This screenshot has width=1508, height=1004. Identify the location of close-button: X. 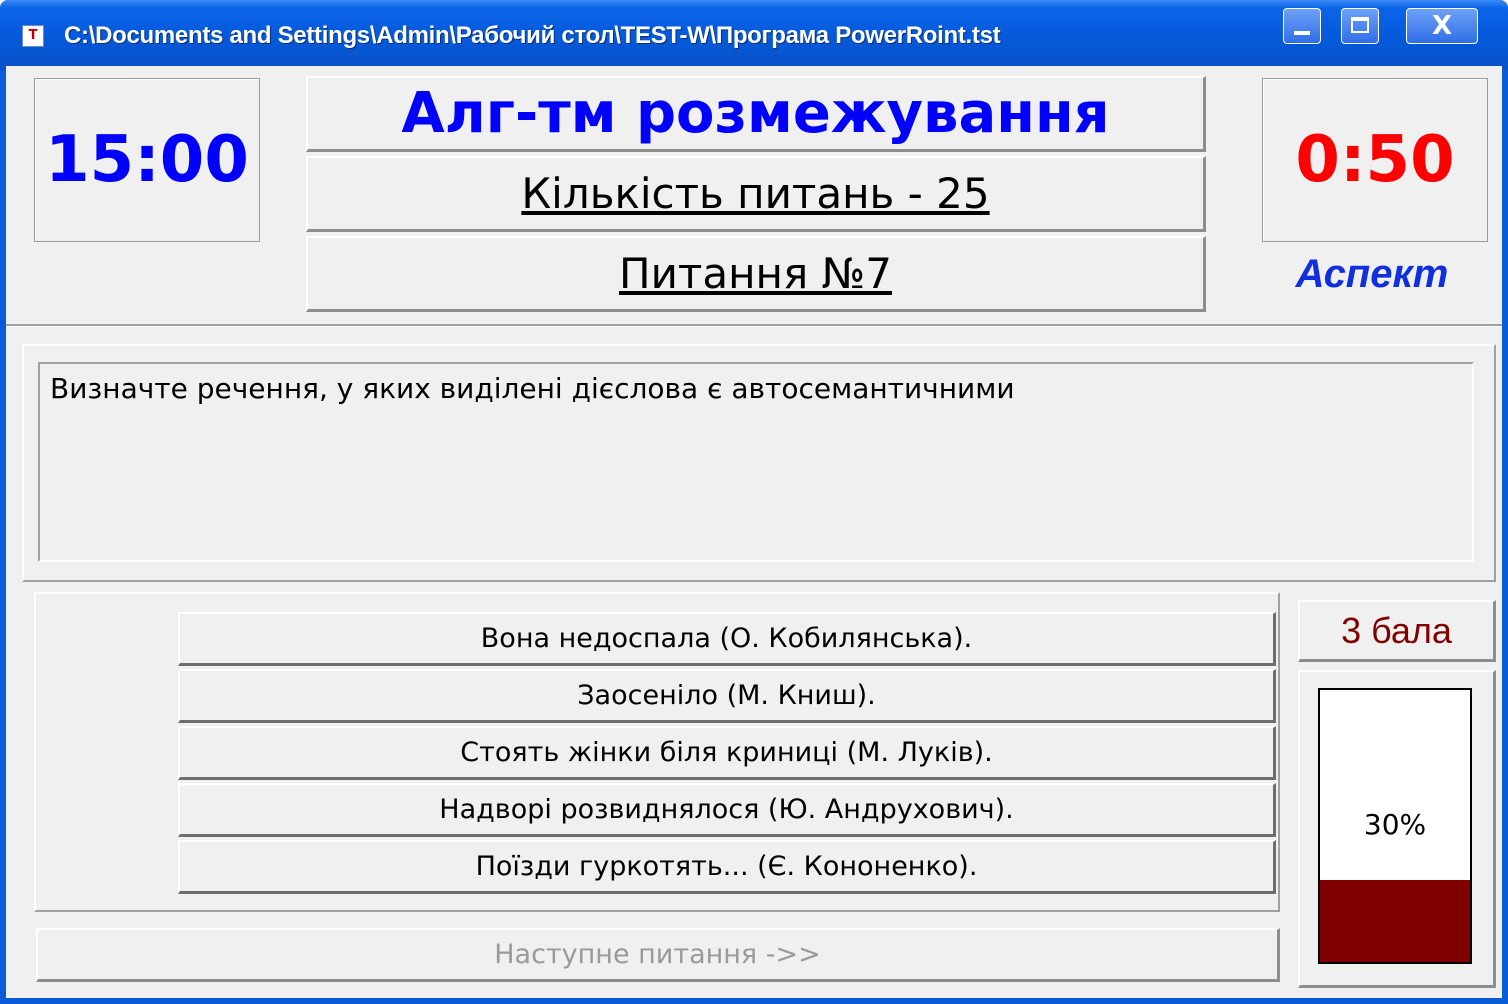
(1442, 26).